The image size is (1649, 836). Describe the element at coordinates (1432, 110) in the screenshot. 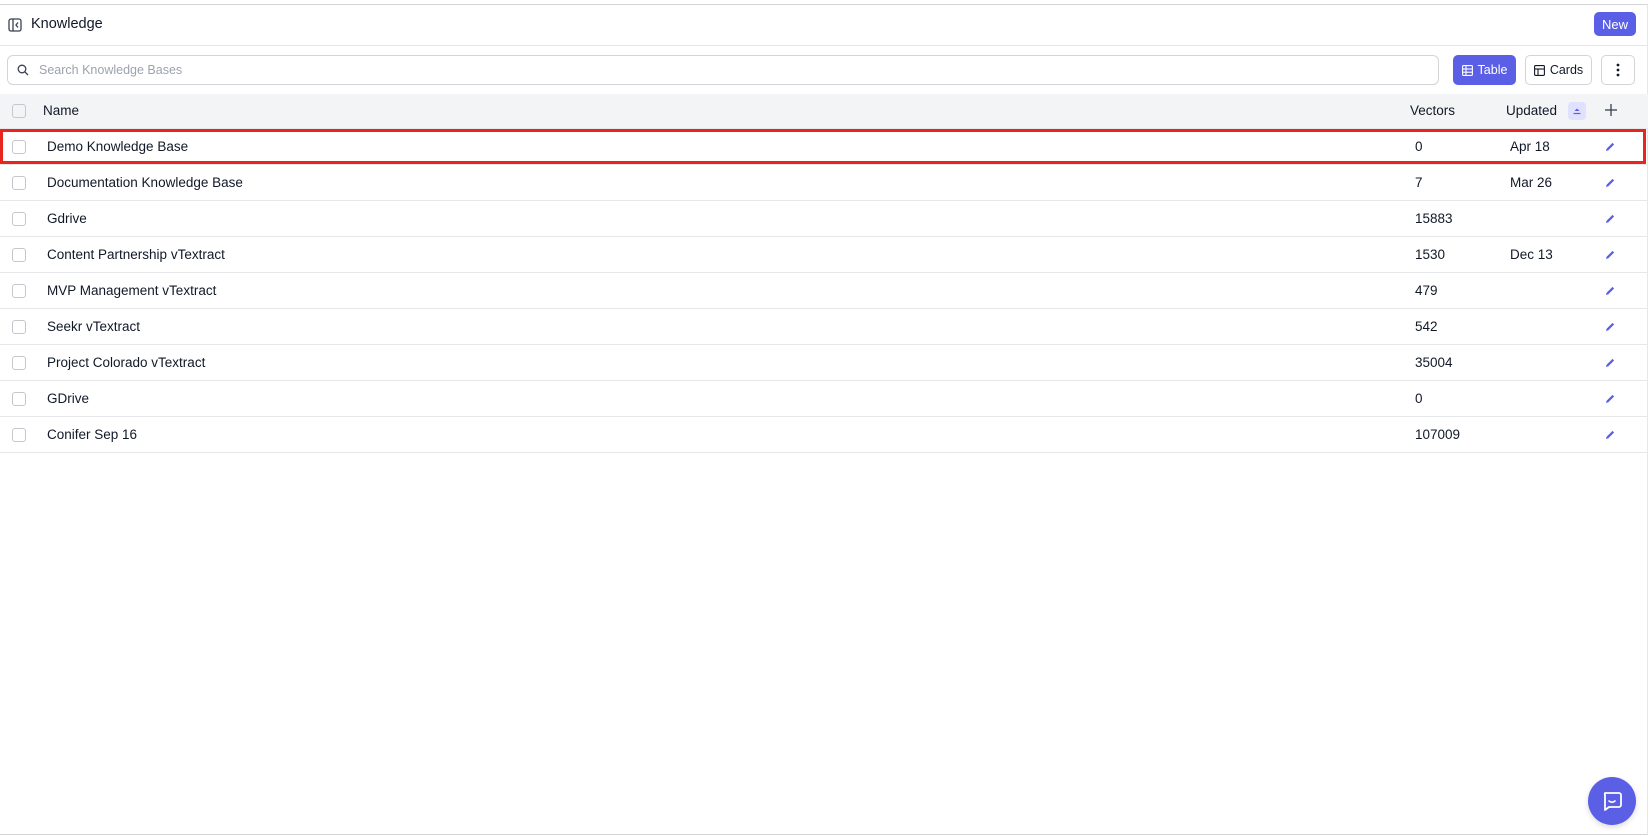

I see `column-header-vectors: Vectors` at that location.